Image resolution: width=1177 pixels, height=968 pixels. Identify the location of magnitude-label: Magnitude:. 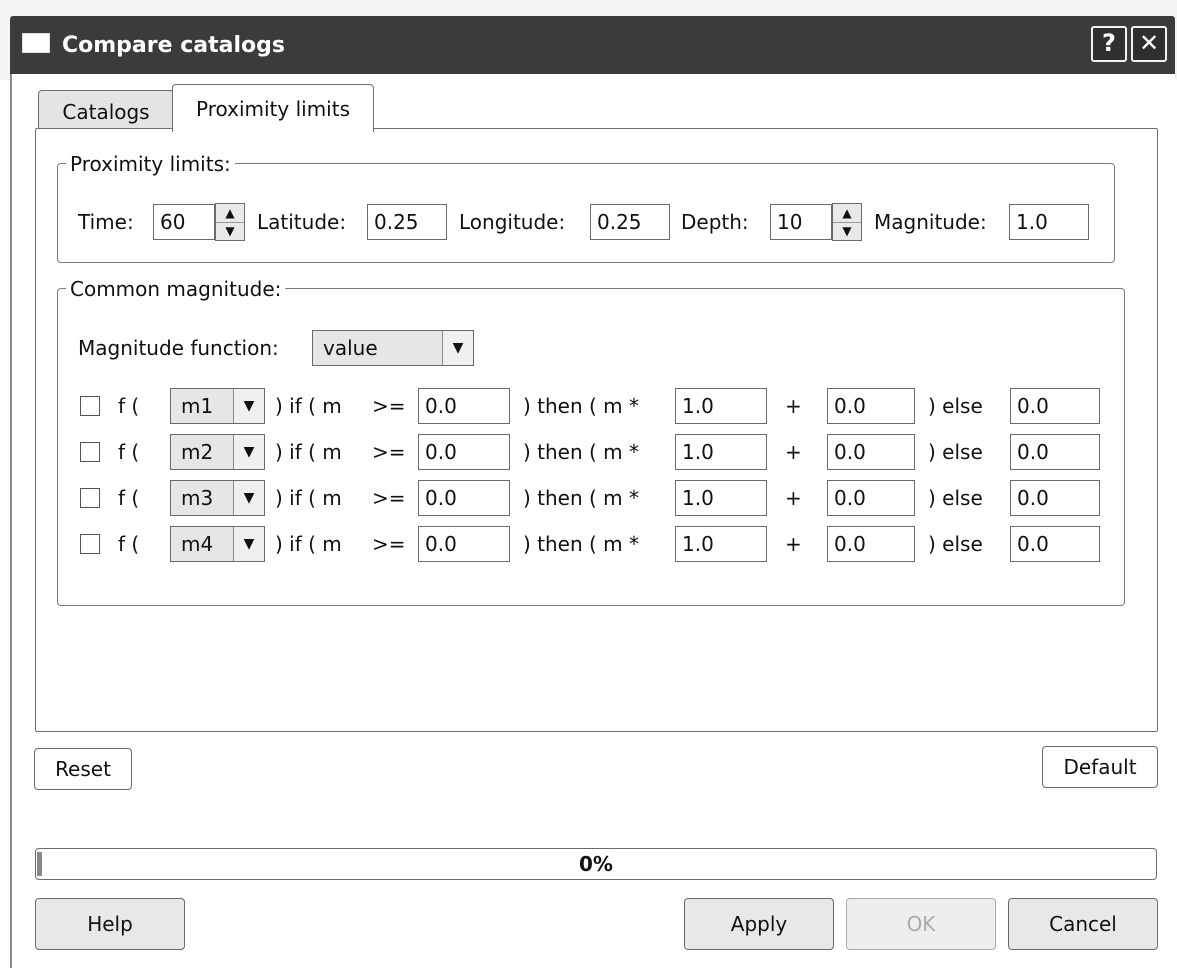
(930, 222).